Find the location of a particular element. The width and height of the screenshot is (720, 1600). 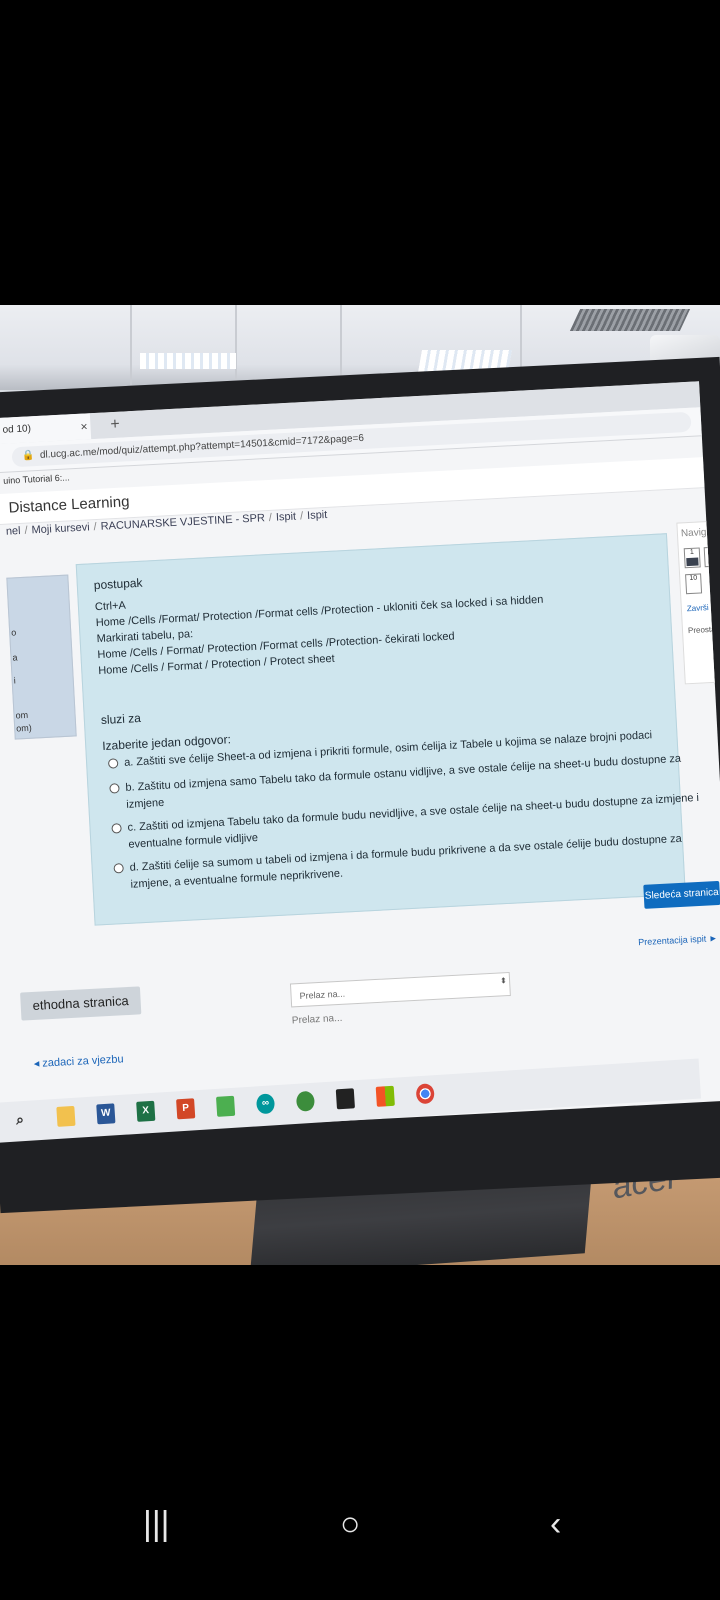

info-text: a is located at coordinates (15, 657).